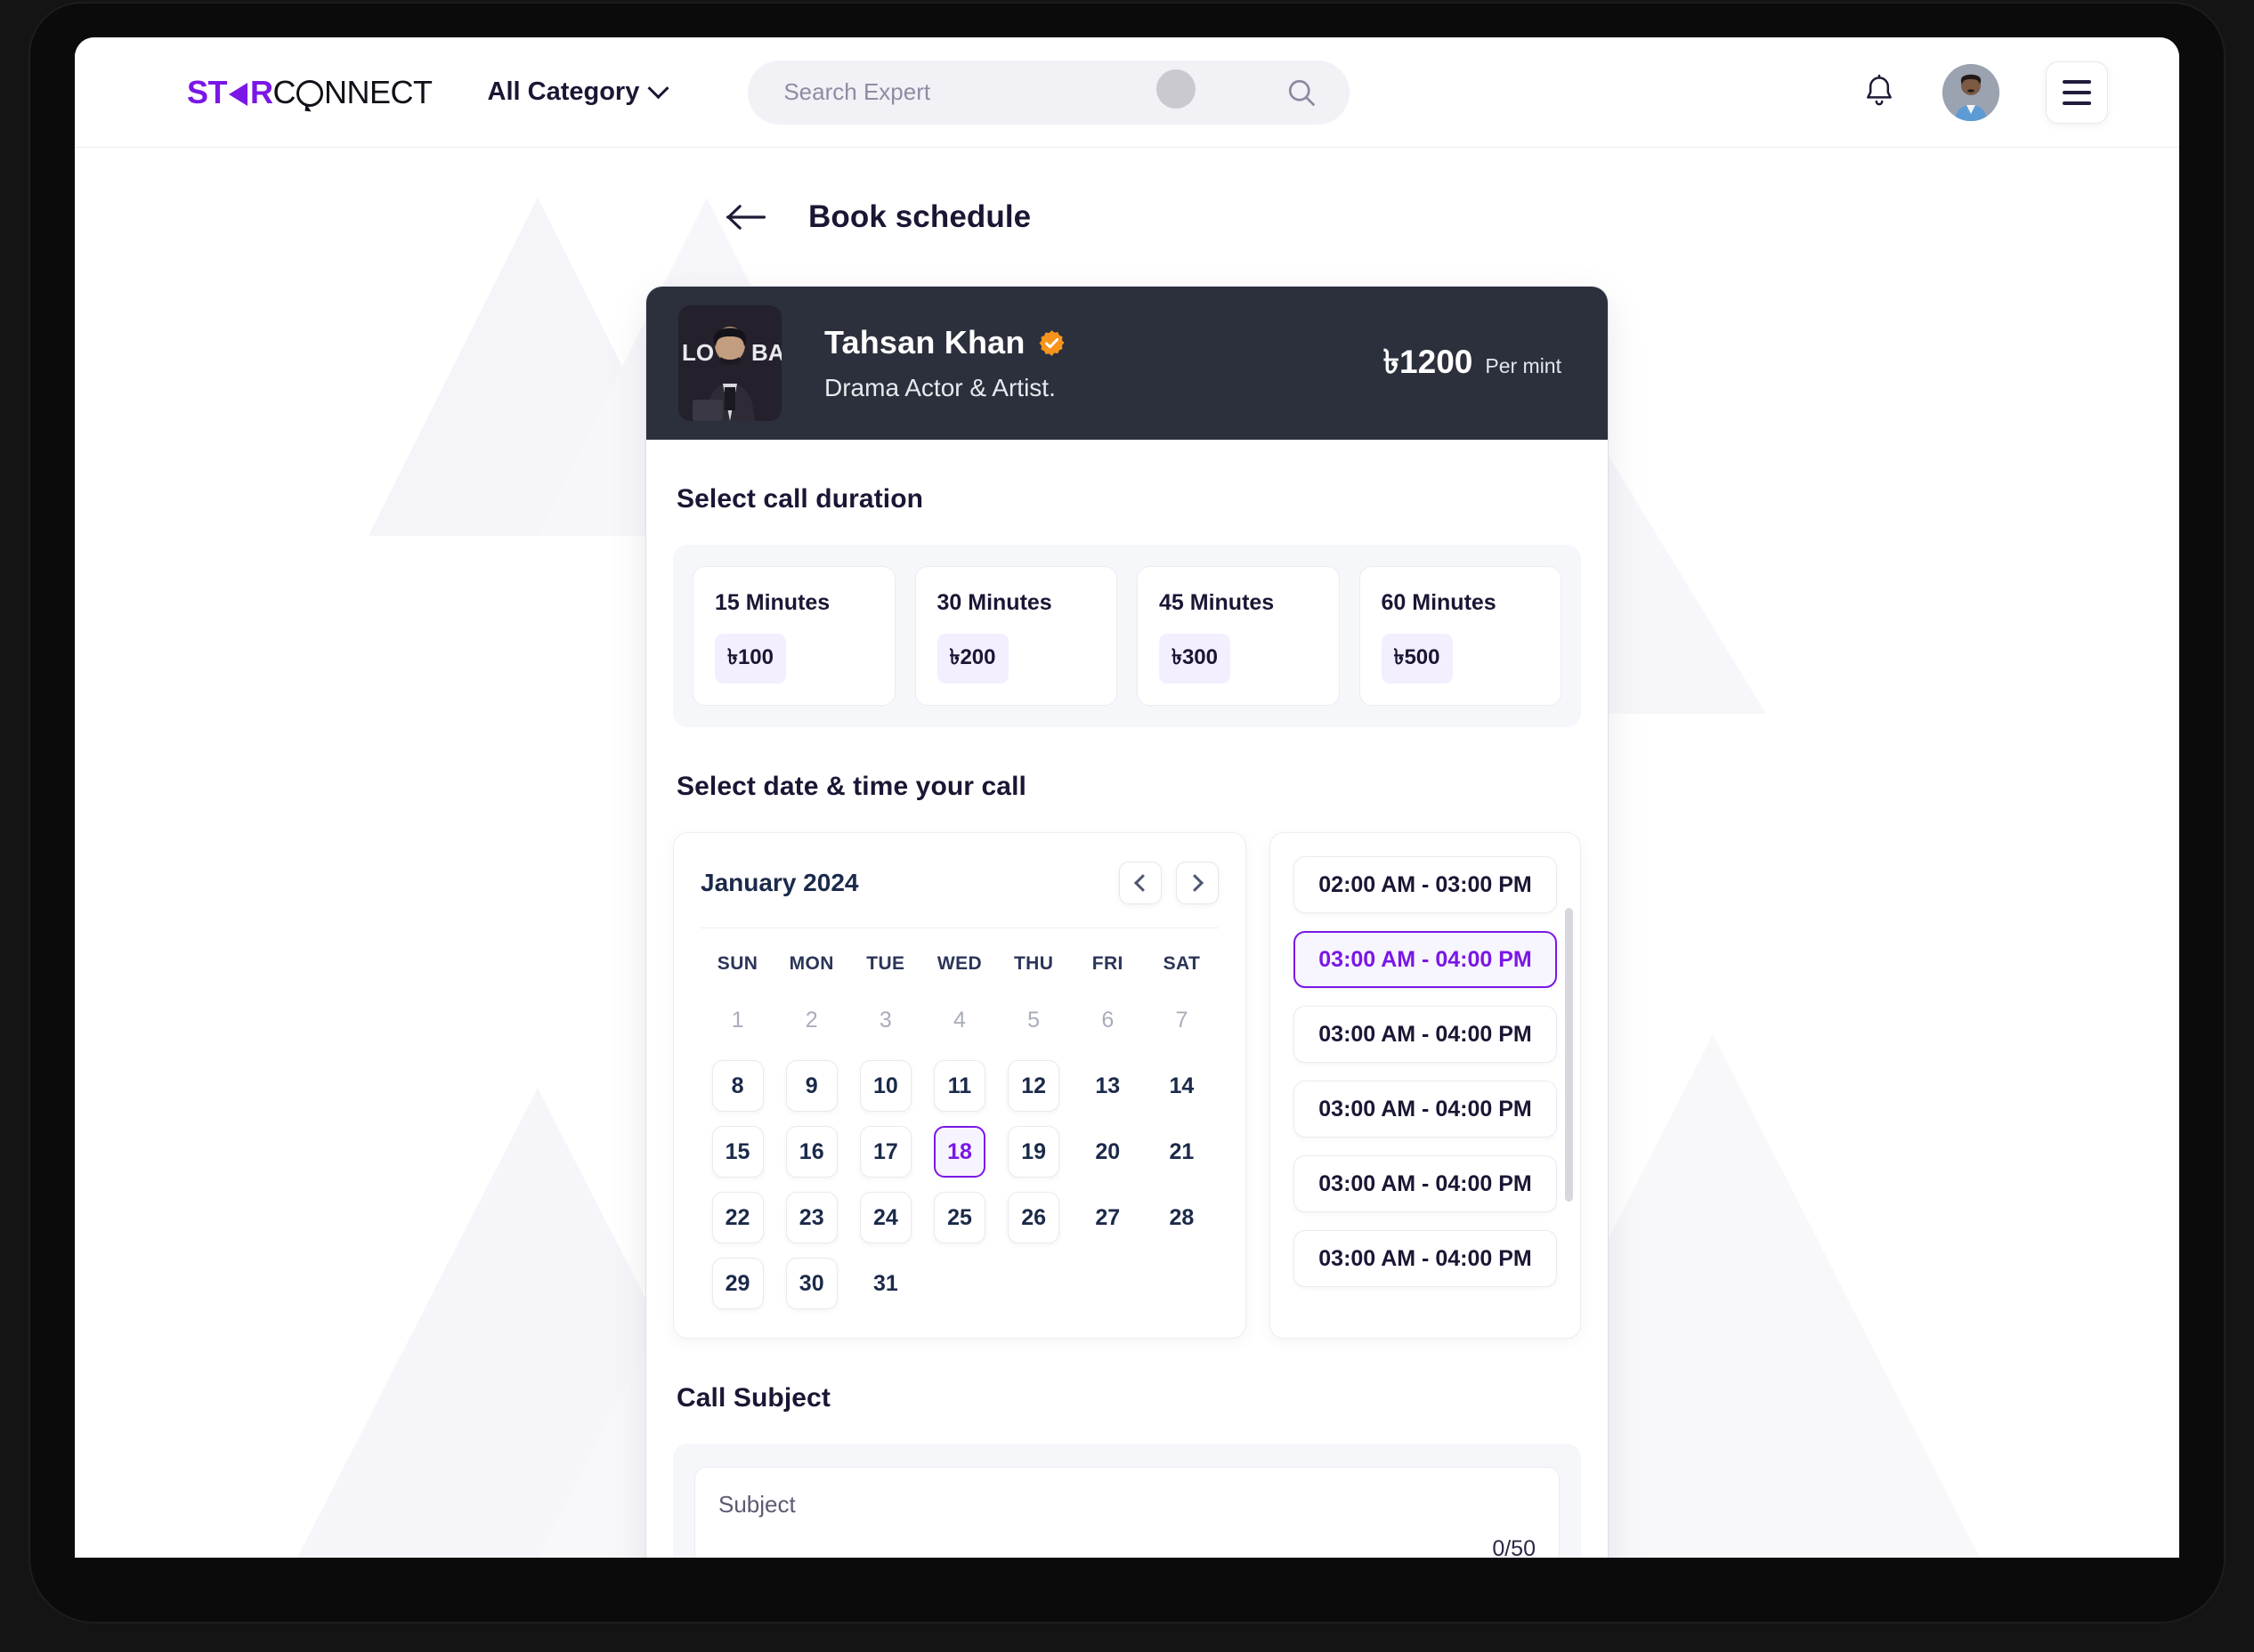 The width and height of the screenshot is (2254, 1652). What do you see at coordinates (1569, 1055) in the screenshot?
I see `time-slots-scrollbar` at bounding box center [1569, 1055].